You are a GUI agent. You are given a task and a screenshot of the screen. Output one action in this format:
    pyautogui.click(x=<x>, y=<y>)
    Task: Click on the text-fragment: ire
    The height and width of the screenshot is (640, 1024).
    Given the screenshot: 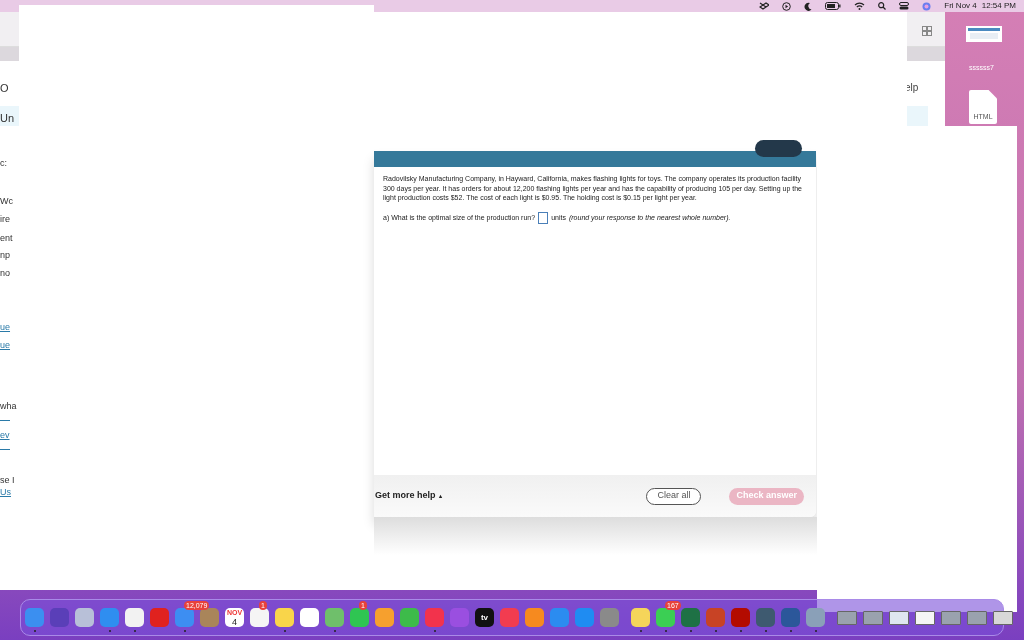 What is the action you would take?
    pyautogui.click(x=5, y=219)
    